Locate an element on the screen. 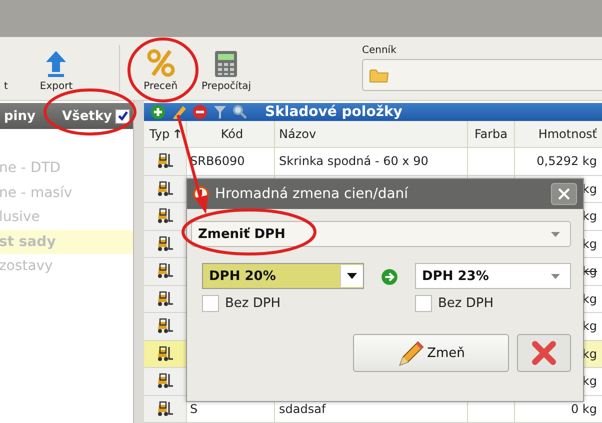  panel-title: piny is located at coordinates (20, 116).